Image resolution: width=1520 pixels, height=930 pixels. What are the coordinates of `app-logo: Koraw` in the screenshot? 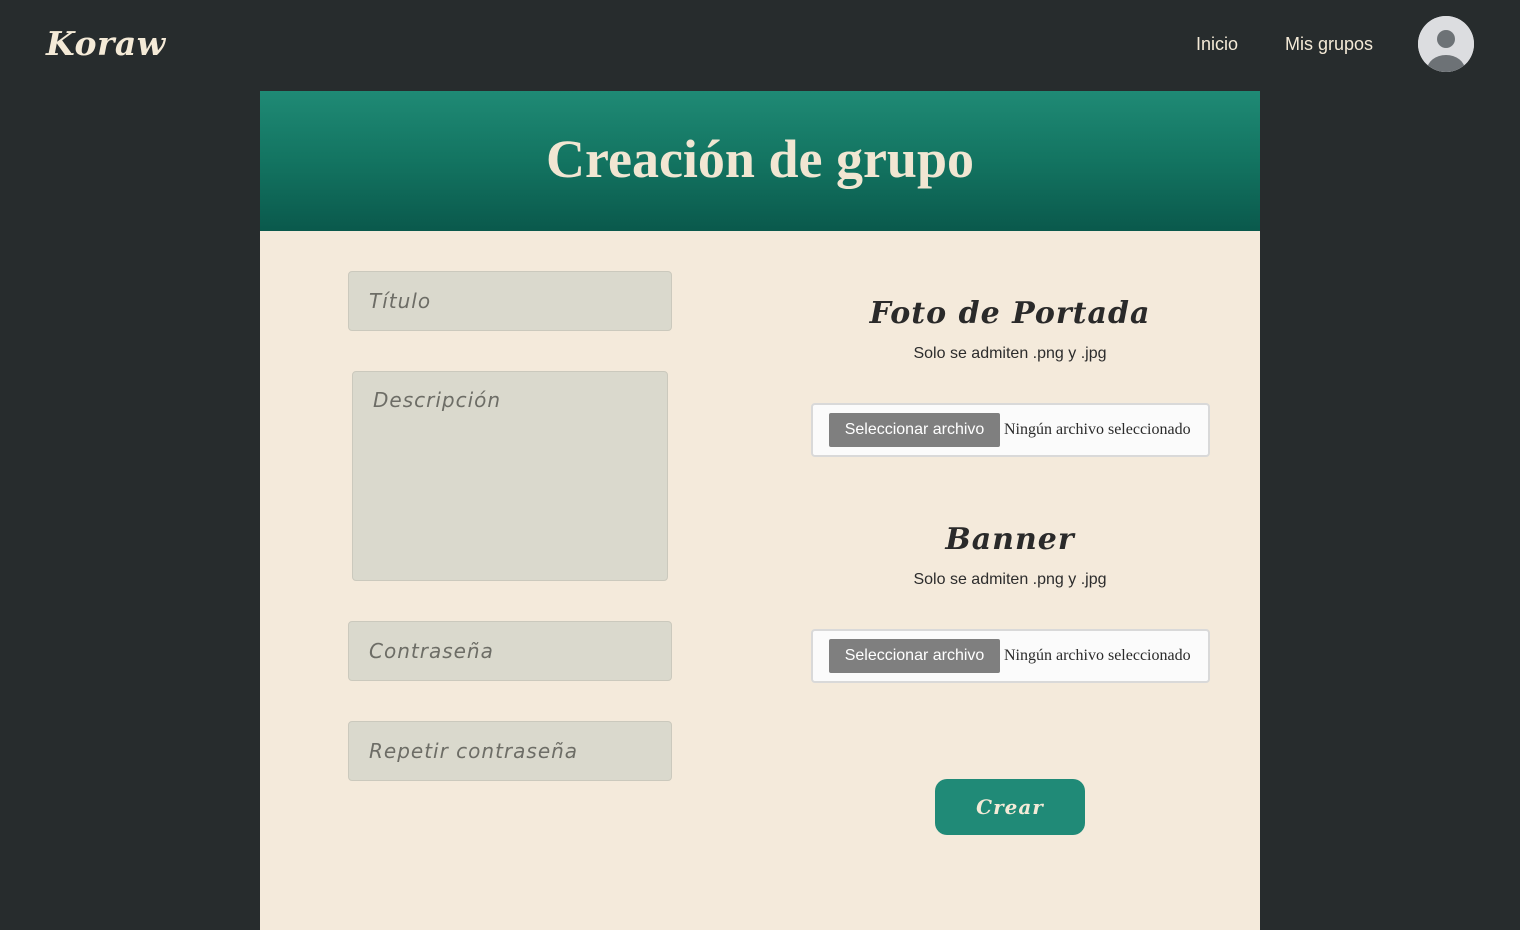 It's located at (106, 44).